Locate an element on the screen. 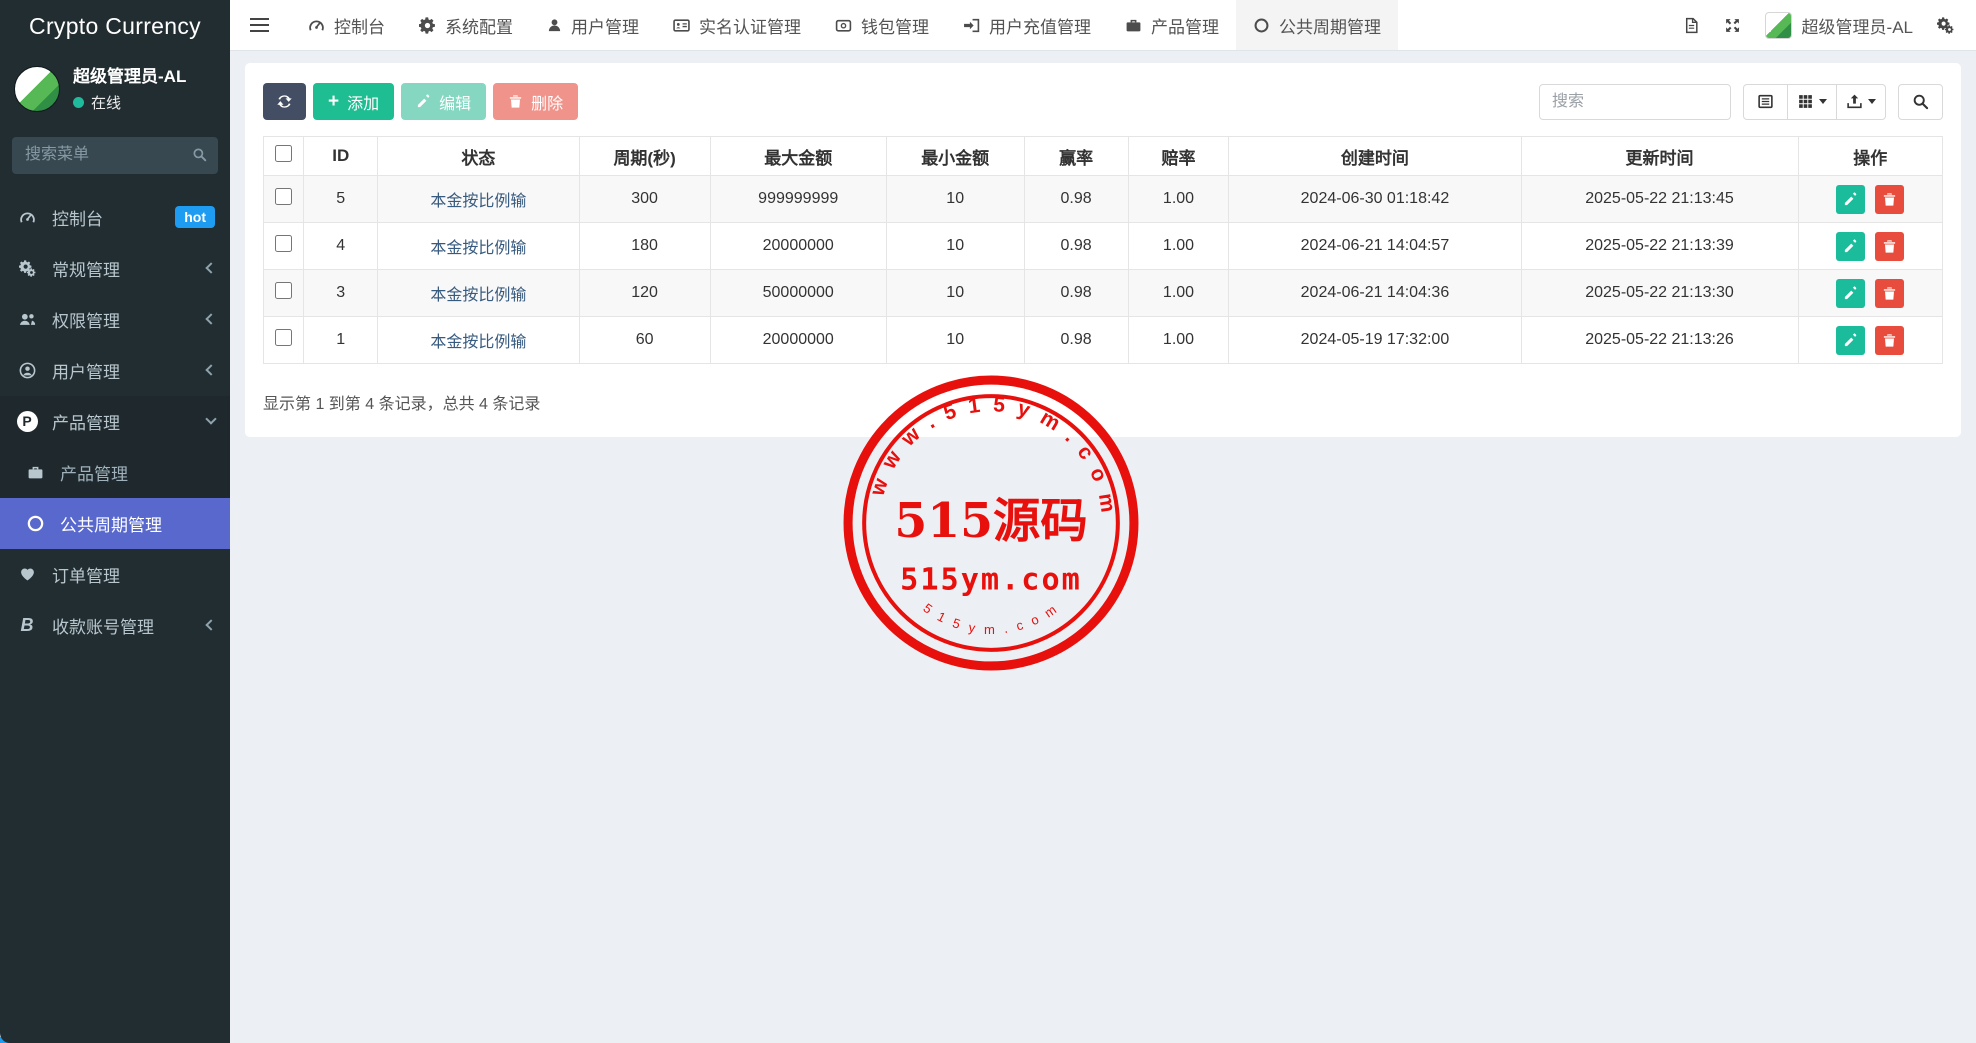  col-header-actions: 操作 is located at coordinates (1870, 156).